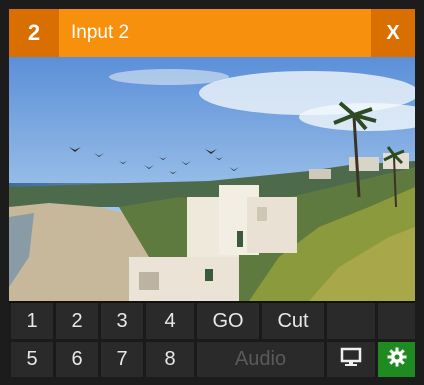  I want to click on gear-icon, so click(397, 360).